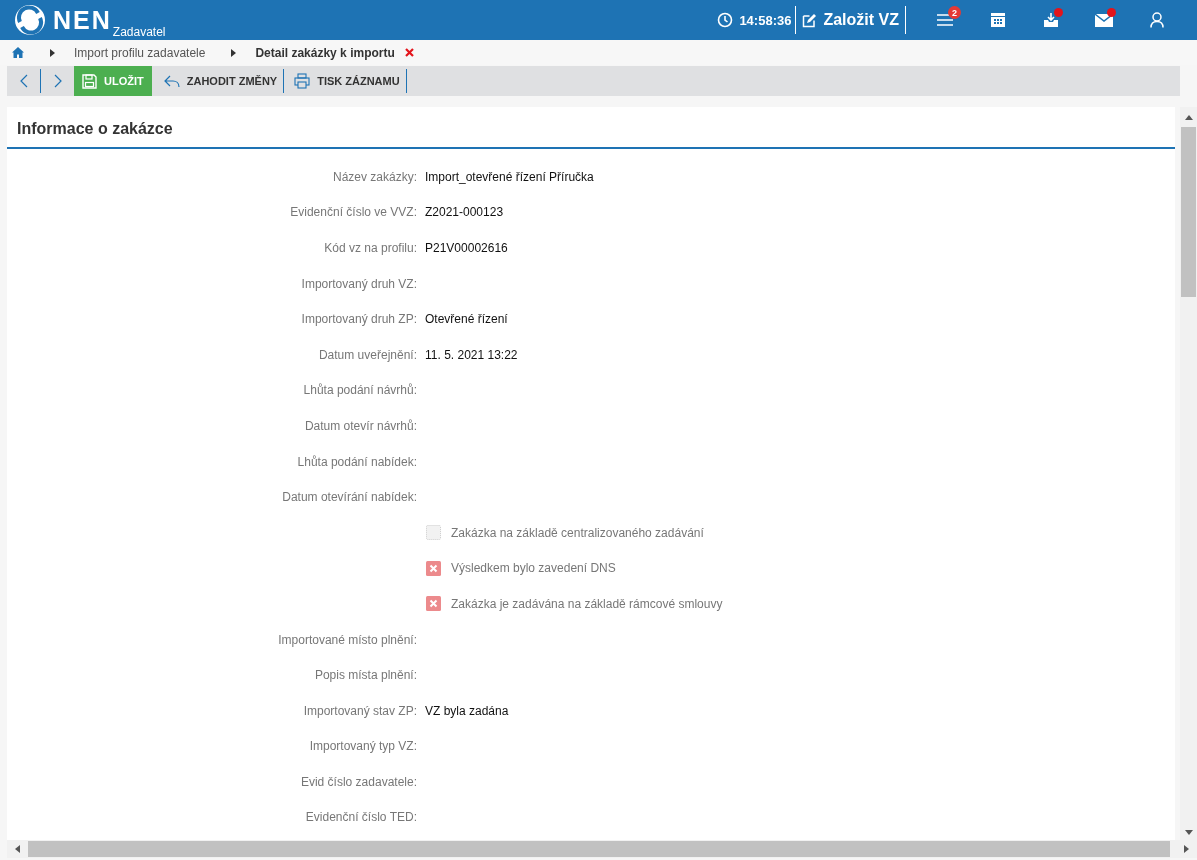  Describe the element at coordinates (1050, 20) in the screenshot. I see `download-tray-icon` at that location.